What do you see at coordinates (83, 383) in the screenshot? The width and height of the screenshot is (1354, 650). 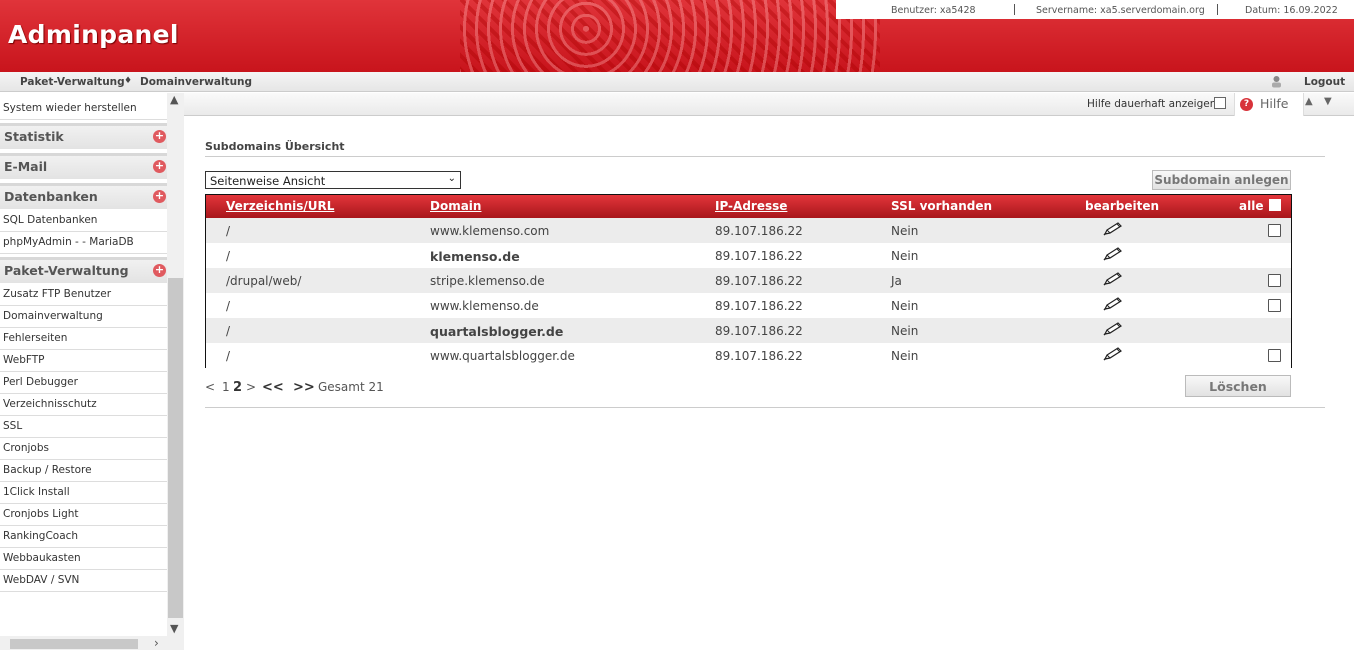 I see `sidebar-item-perl-debugger: Perl Debugger` at bounding box center [83, 383].